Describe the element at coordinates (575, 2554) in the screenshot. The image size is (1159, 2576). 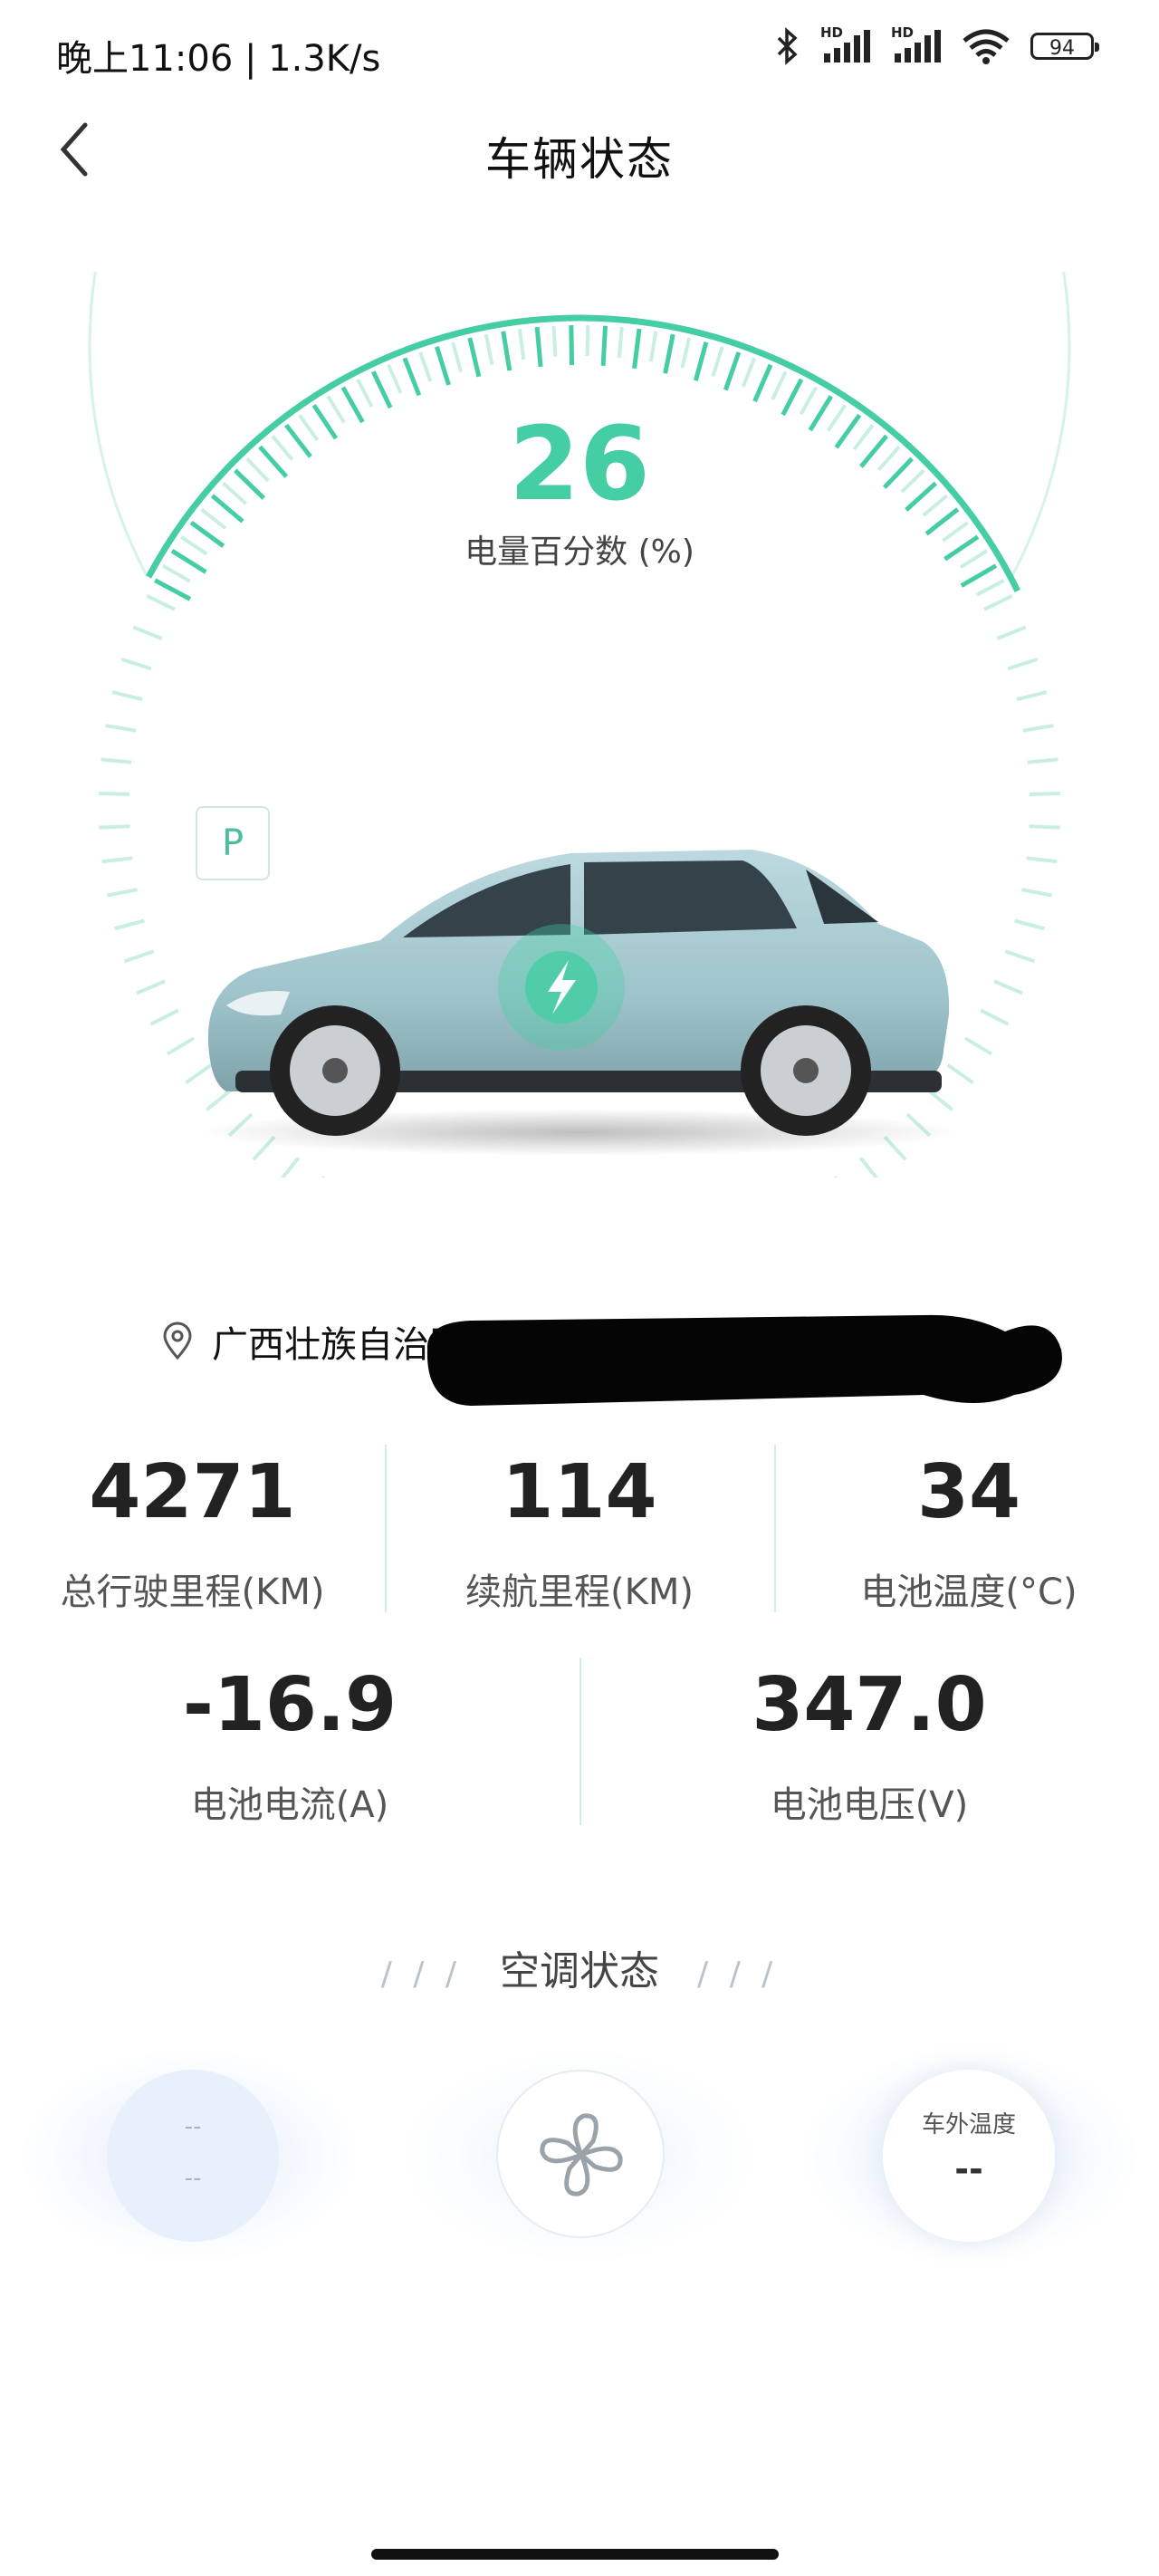
I see `home-indicator` at that location.